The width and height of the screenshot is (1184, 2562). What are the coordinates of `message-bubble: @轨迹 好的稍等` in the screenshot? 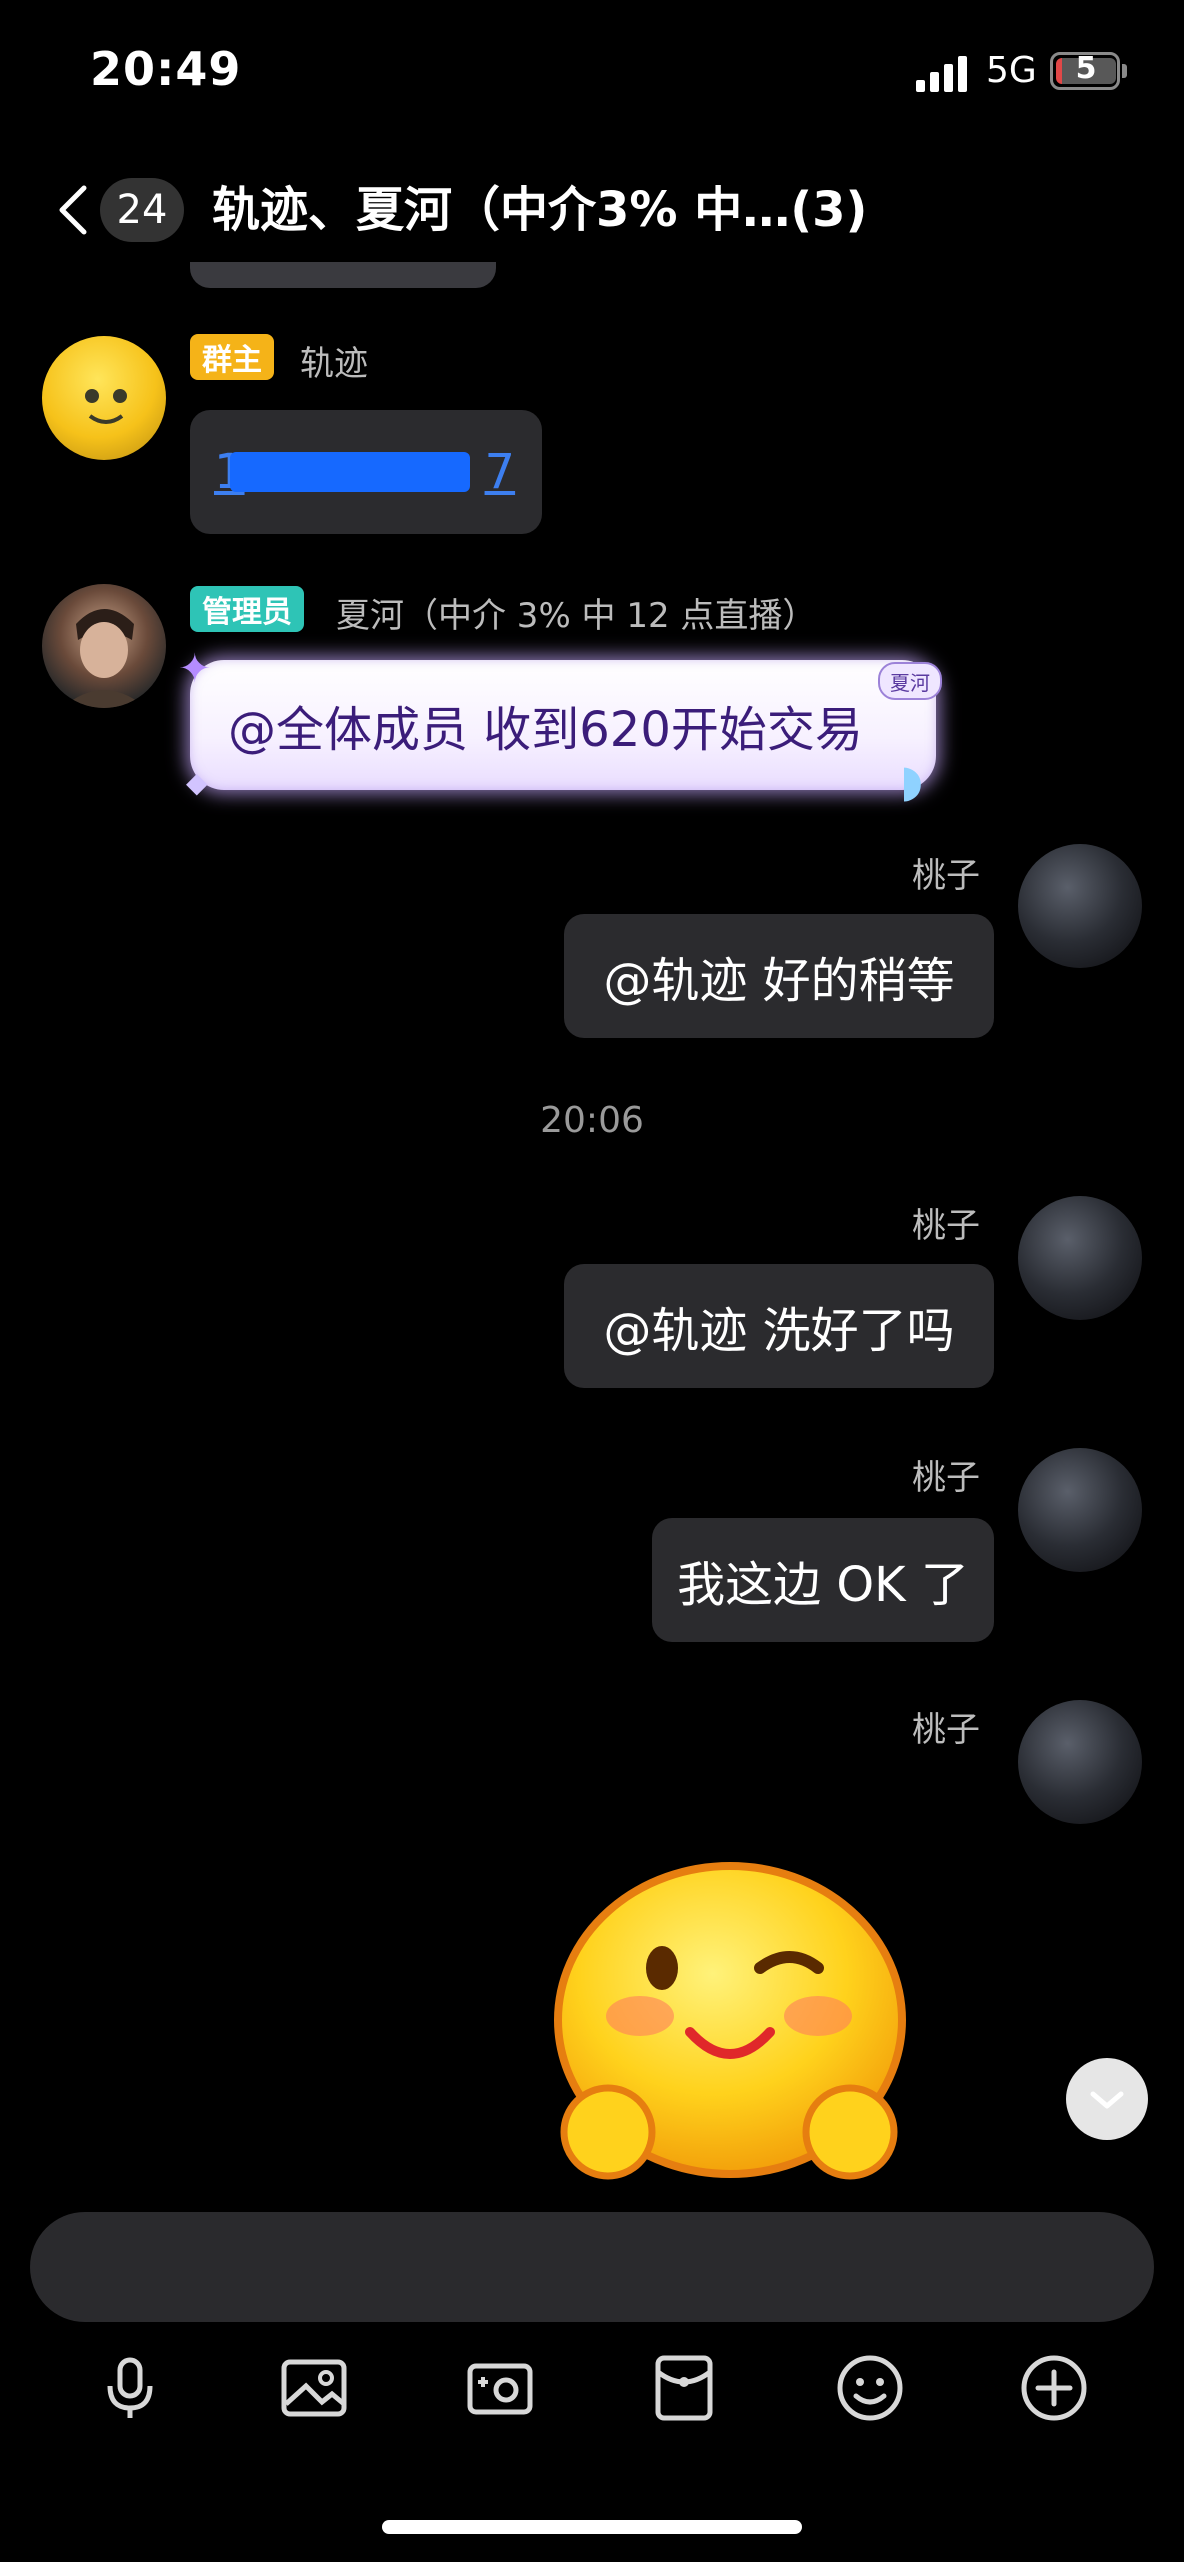 It's located at (779, 976).